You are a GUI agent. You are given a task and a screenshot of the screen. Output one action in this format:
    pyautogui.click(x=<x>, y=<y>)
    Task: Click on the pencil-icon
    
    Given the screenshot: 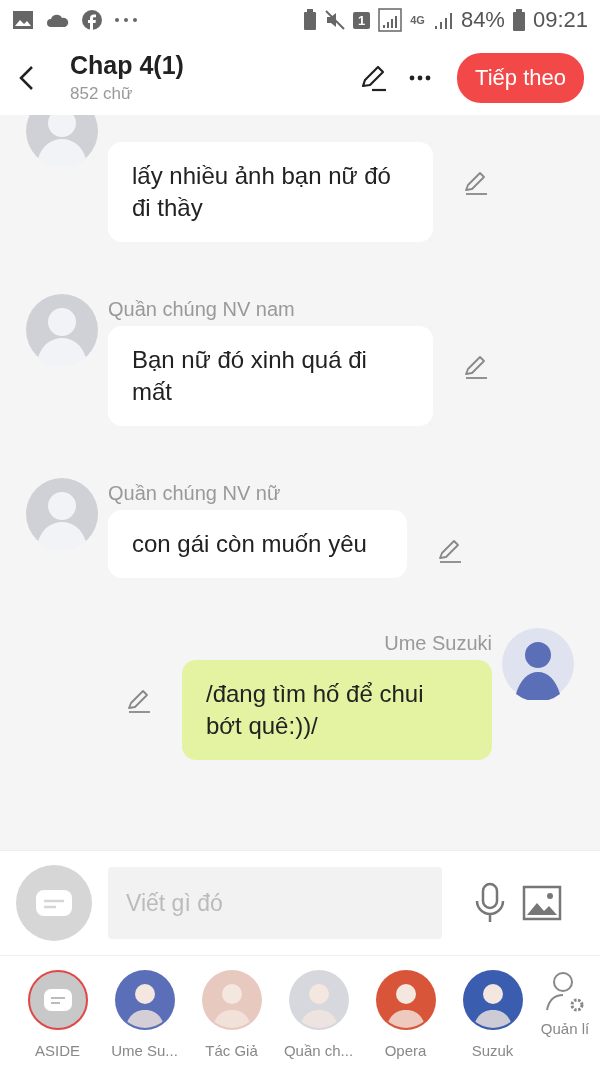 What is the action you would take?
    pyautogui.click(x=373, y=77)
    